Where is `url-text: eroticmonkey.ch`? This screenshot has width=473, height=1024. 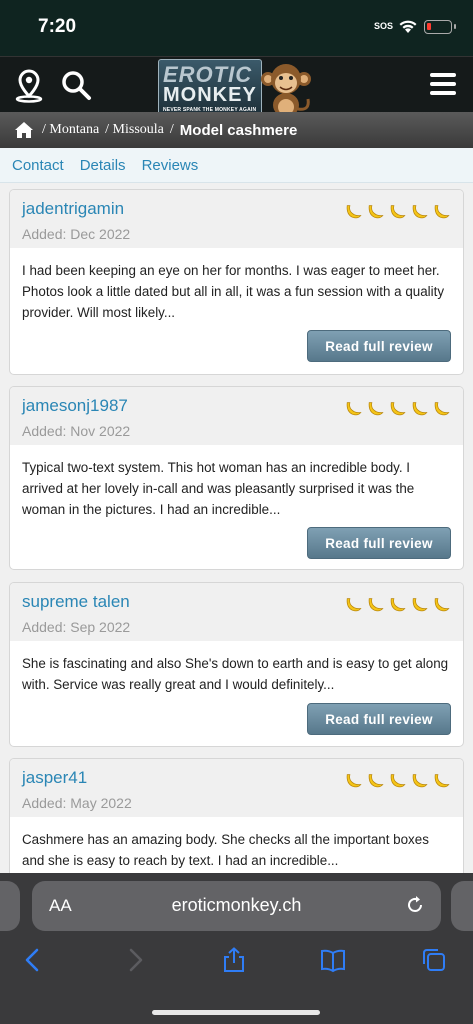 url-text: eroticmonkey.ch is located at coordinates (236, 905).